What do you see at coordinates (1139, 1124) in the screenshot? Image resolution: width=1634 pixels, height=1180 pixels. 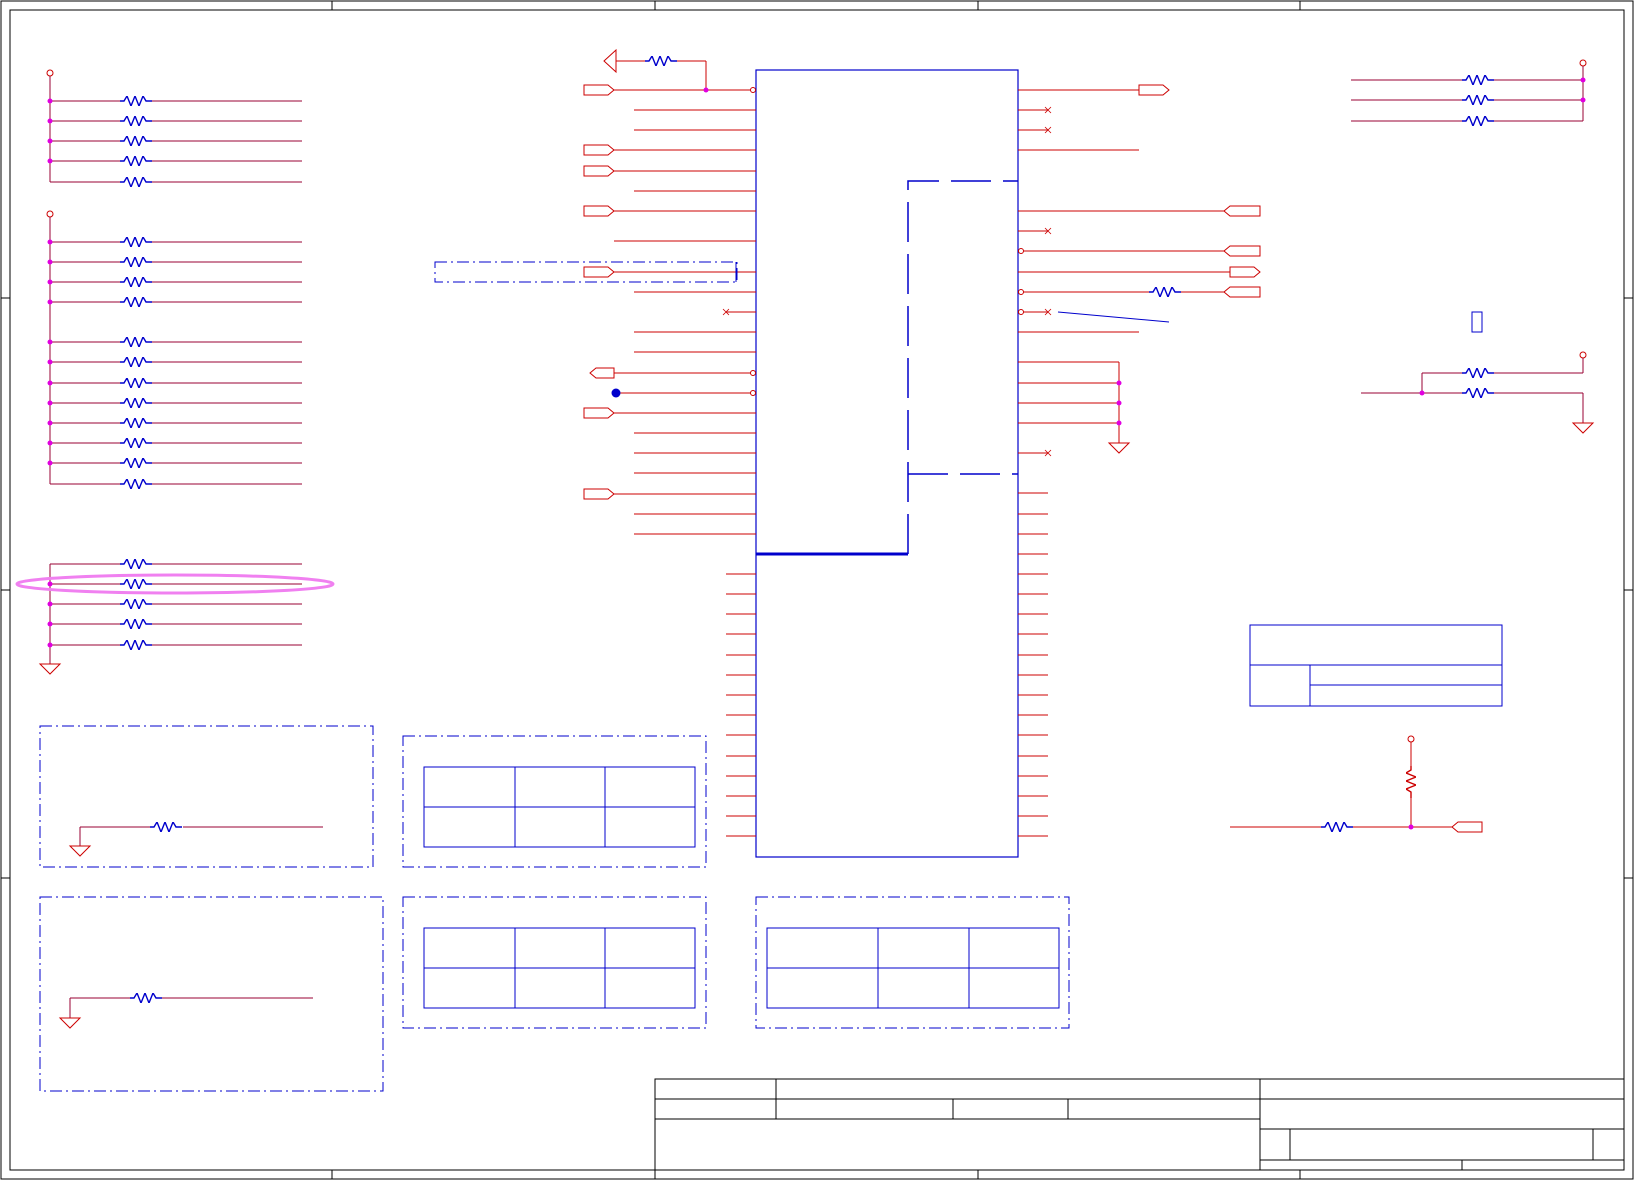 I see `title-block` at bounding box center [1139, 1124].